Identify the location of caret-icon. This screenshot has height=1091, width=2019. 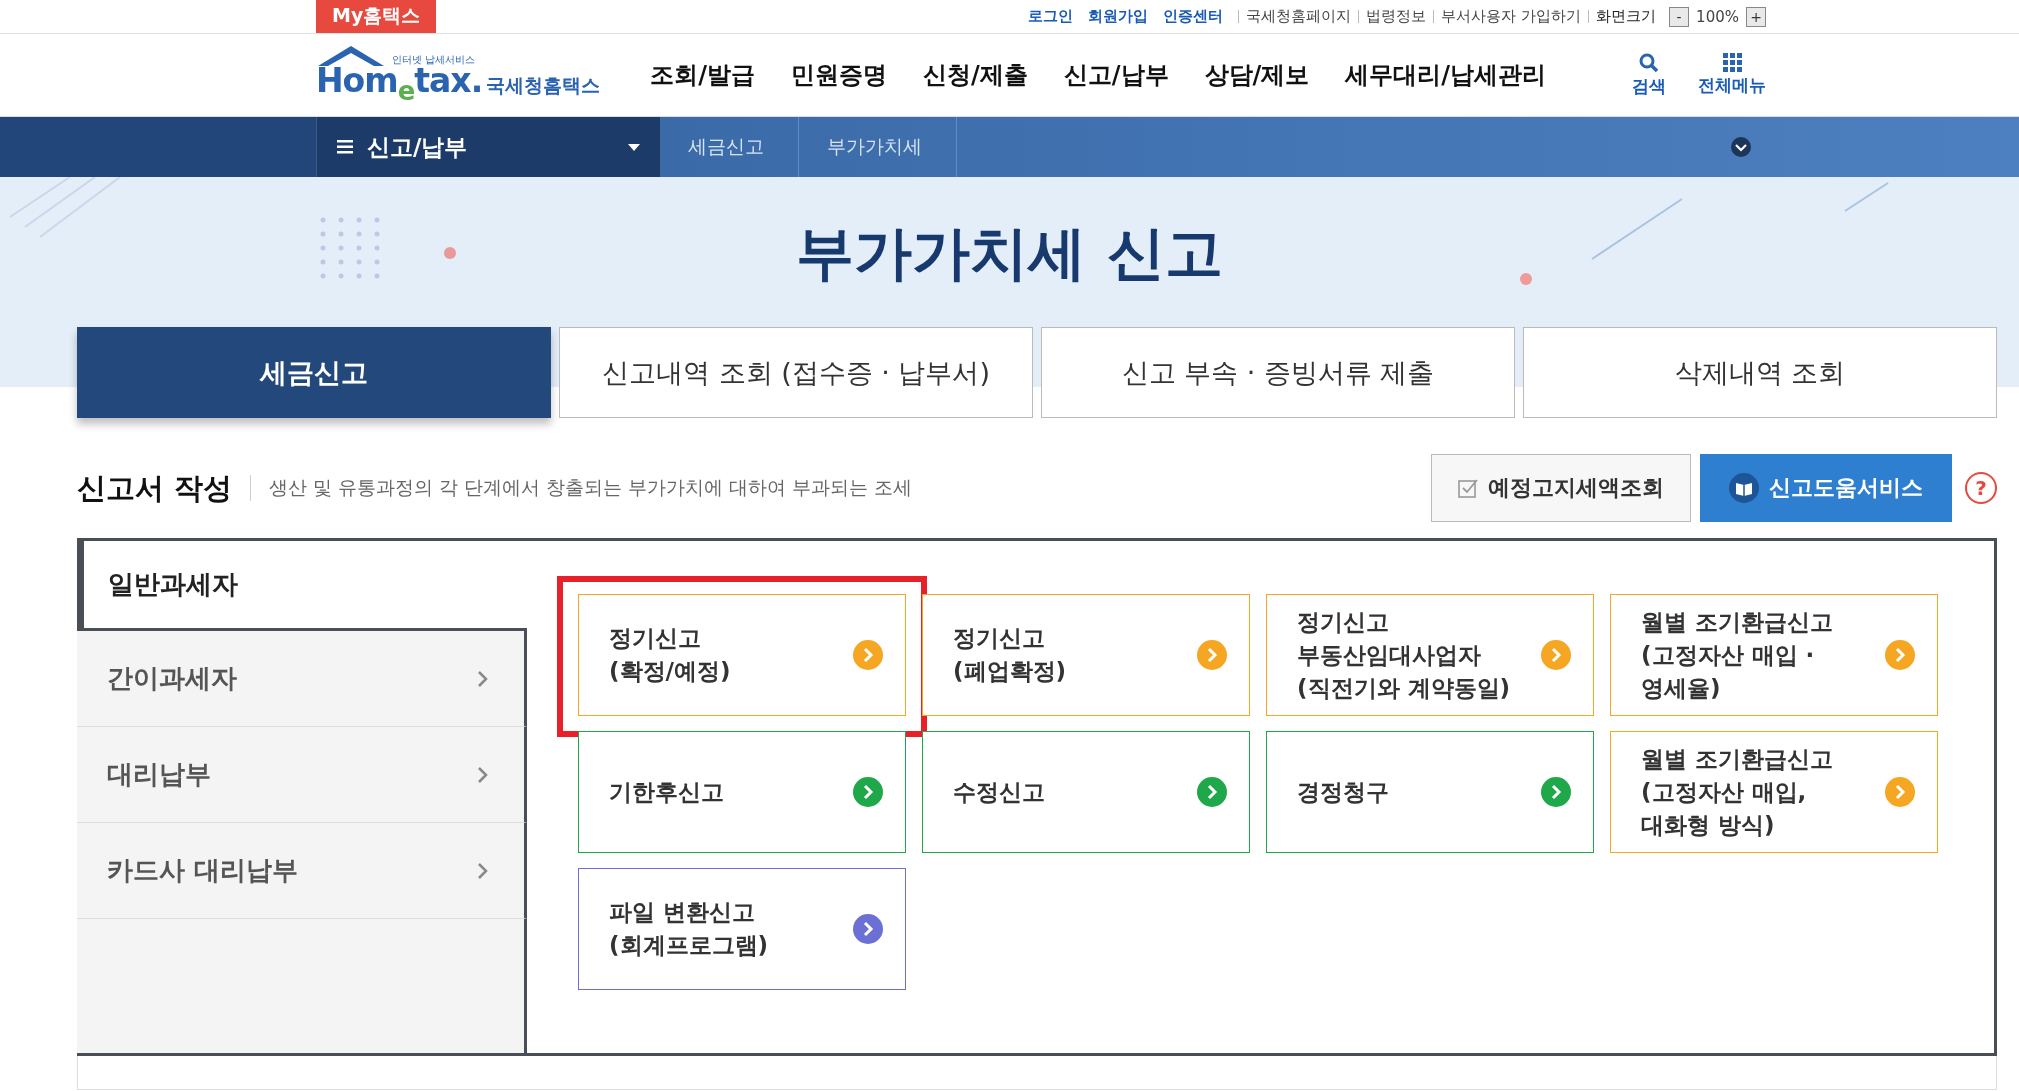
(634, 147).